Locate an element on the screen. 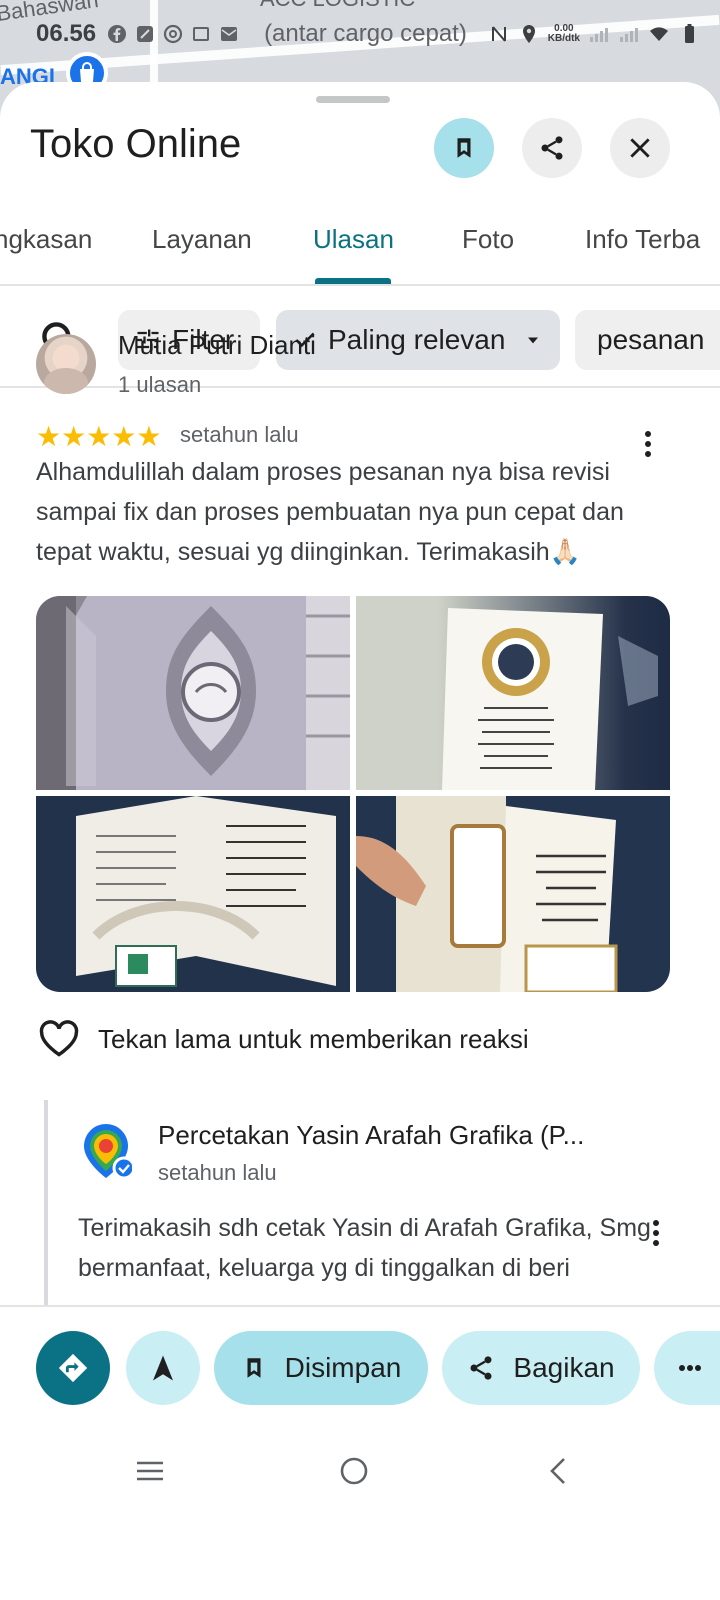 This screenshot has height=1600, width=720. tab-photos: Foto is located at coordinates (488, 239).